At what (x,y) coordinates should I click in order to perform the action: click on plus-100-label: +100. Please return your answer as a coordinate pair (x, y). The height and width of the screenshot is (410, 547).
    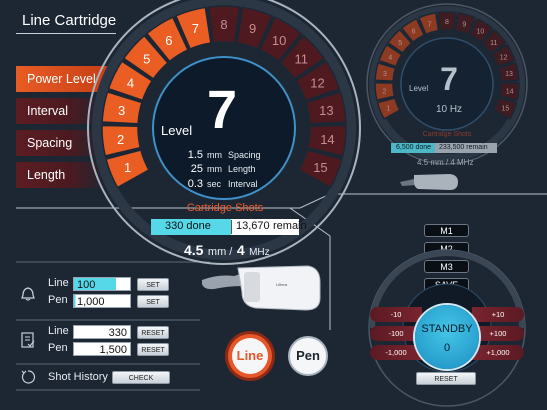
    Looking at the image, I should click on (498, 333).